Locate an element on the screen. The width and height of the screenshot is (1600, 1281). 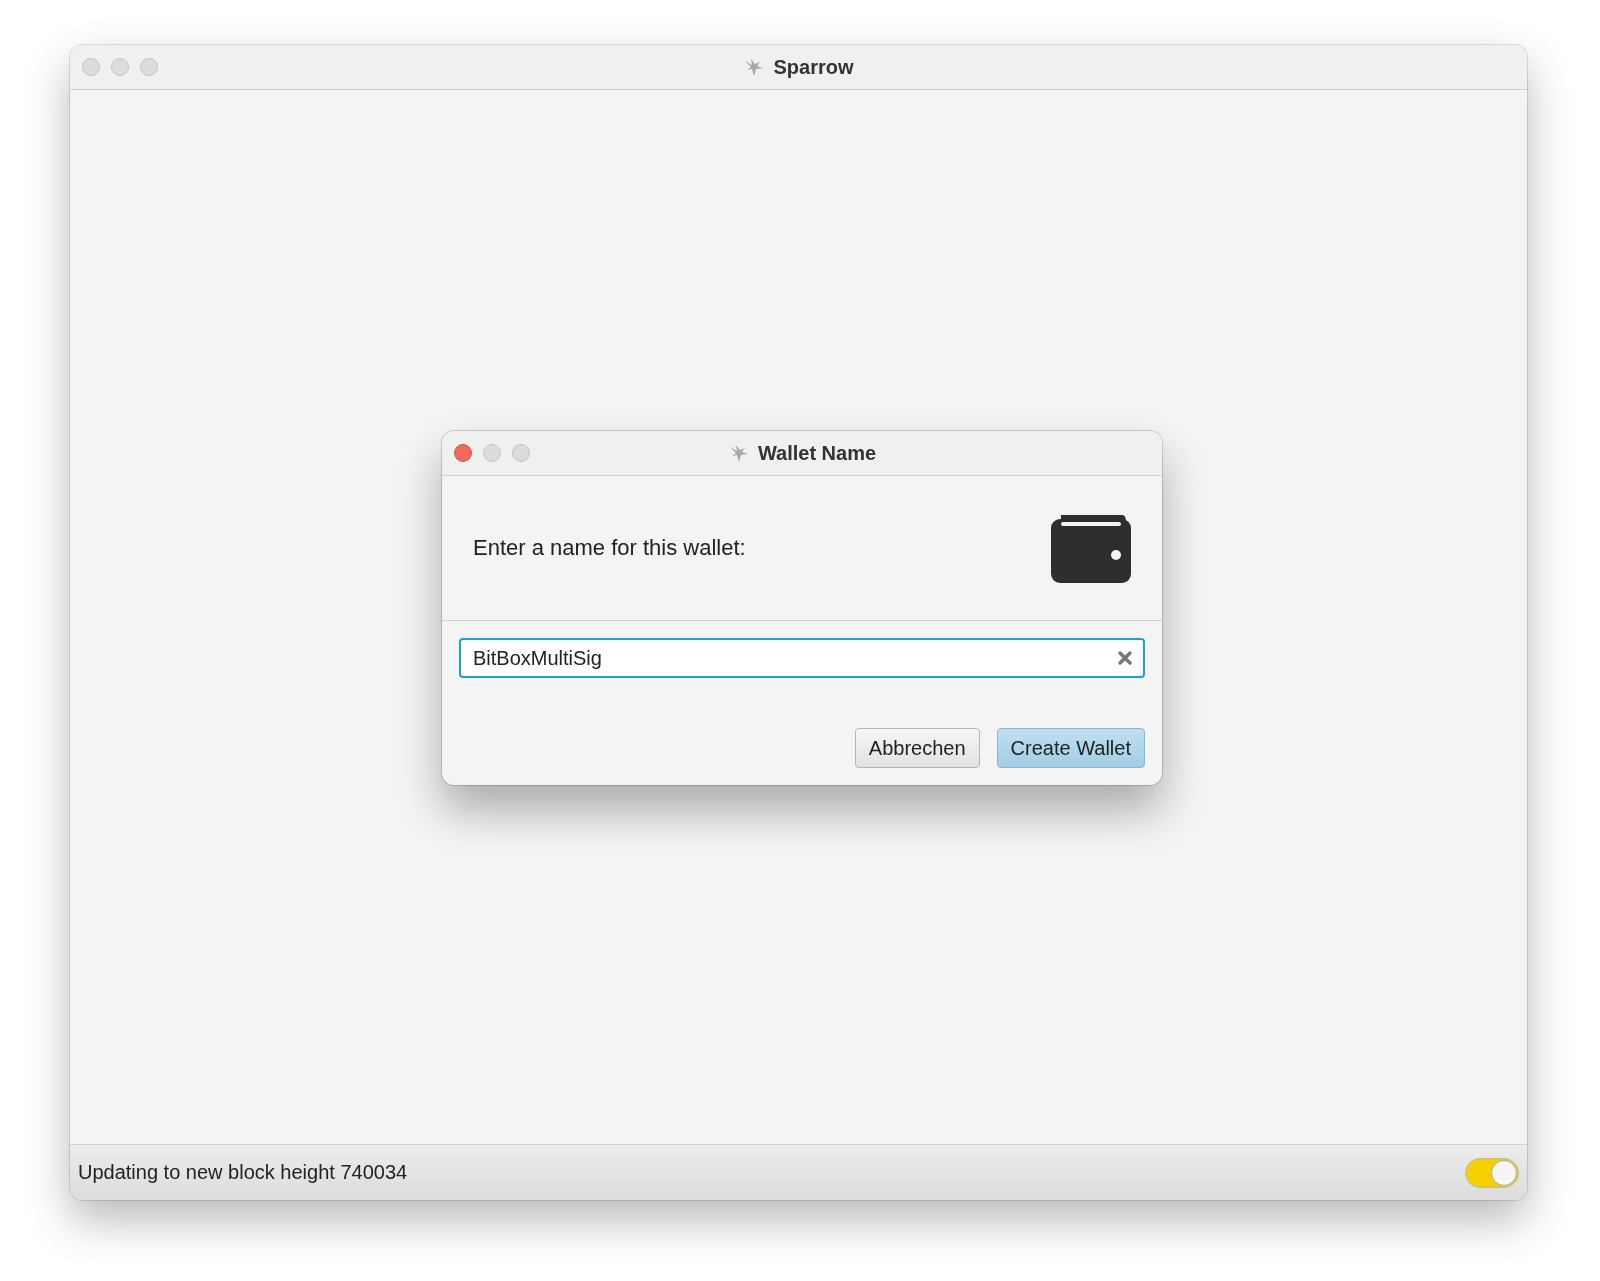
cancel-button: Abbrechen is located at coordinates (917, 748).